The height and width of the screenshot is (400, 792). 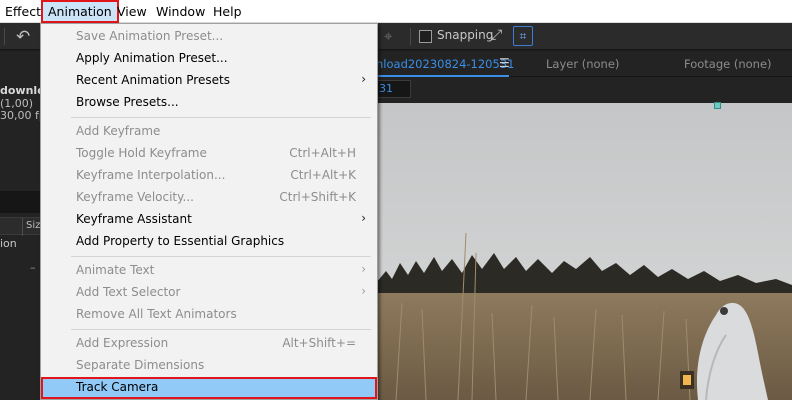 I want to click on column-divider, so click(x=22, y=227).